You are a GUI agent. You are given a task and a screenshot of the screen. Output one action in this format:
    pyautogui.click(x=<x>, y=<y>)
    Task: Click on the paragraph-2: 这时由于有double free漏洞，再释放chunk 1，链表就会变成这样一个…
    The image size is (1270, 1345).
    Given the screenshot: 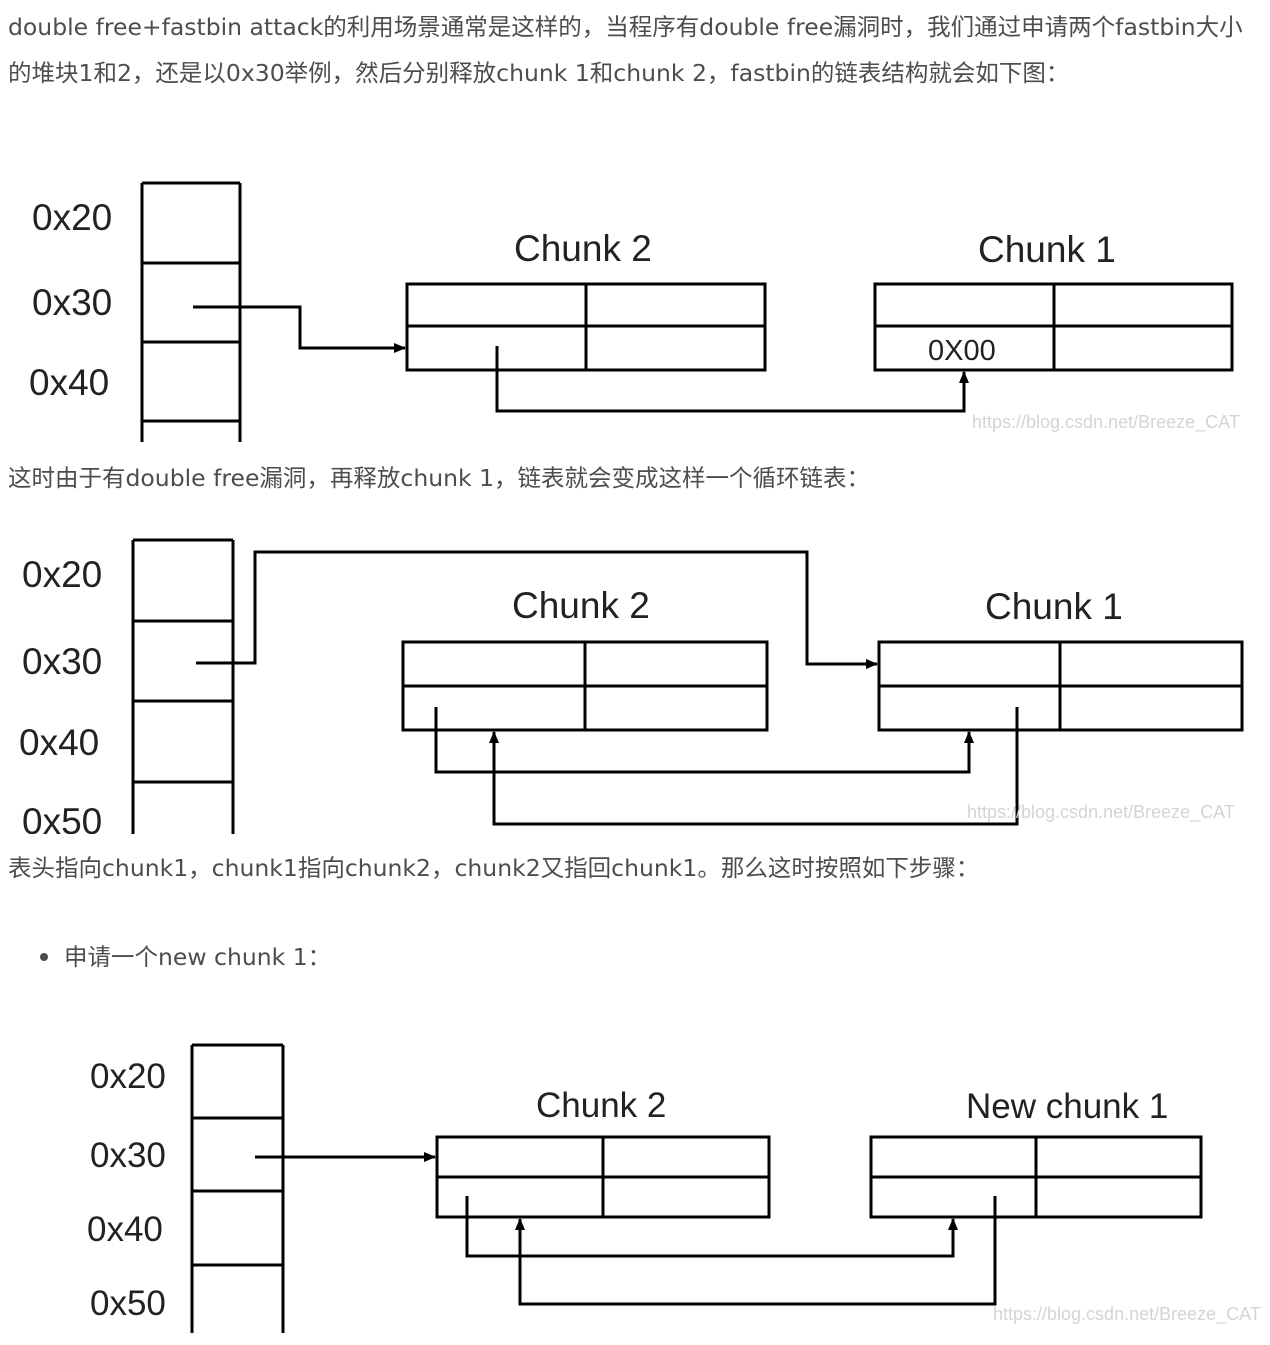 What is the action you would take?
    pyautogui.click(x=439, y=478)
    